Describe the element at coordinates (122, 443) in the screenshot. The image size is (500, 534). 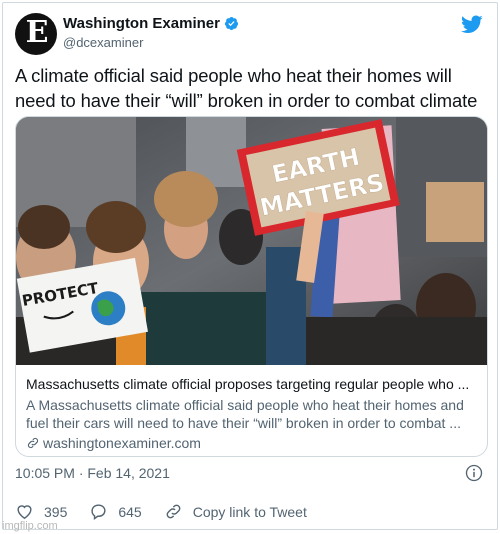
I see `link-domain: washingtonexaminer.com` at that location.